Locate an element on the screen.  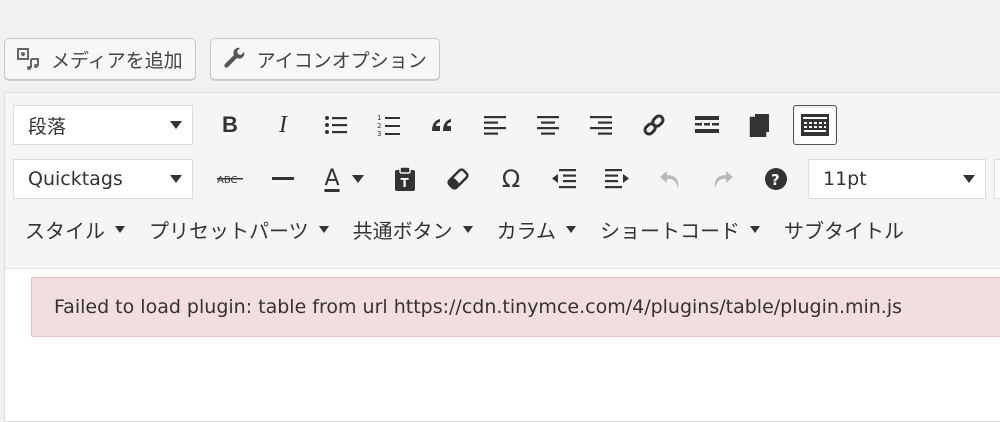
align-left-icon is located at coordinates (495, 125).